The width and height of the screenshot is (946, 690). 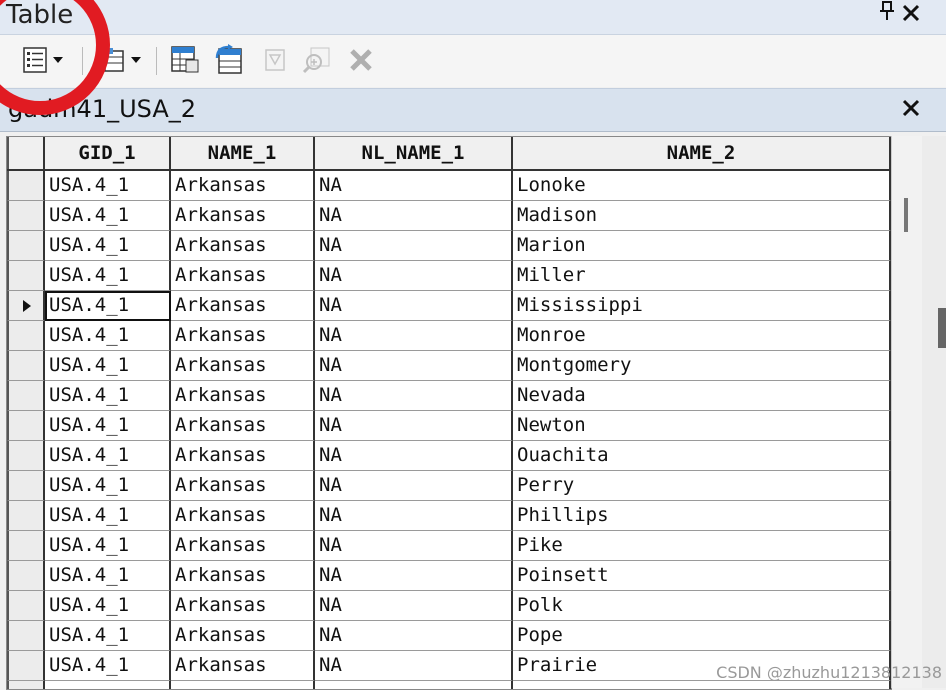 I want to click on table-row: USA.4_1 Arkansas NA Poinsett, so click(x=449, y=576).